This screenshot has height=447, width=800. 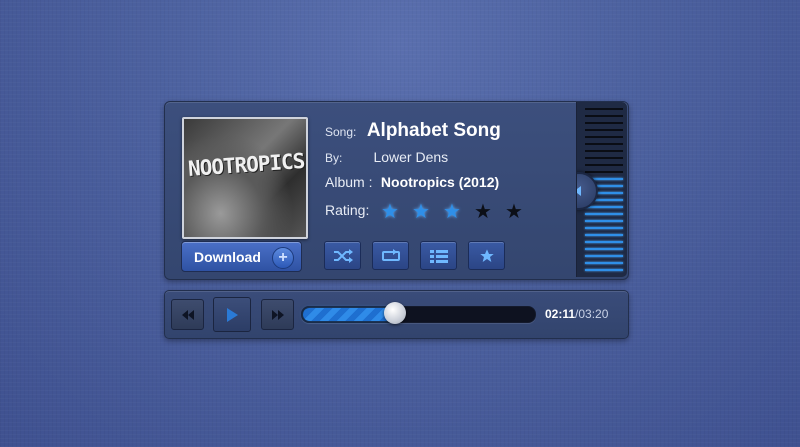 I want to click on progress-thumb, so click(x=395, y=313).